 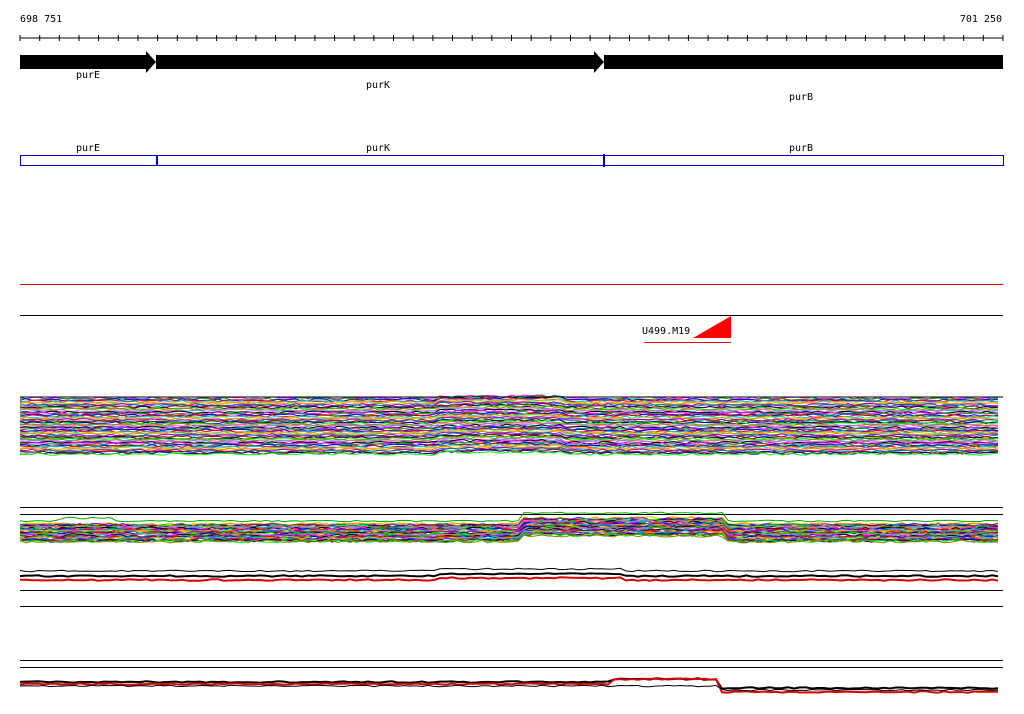 I want to click on feature-box-purb, so click(x=804, y=160).